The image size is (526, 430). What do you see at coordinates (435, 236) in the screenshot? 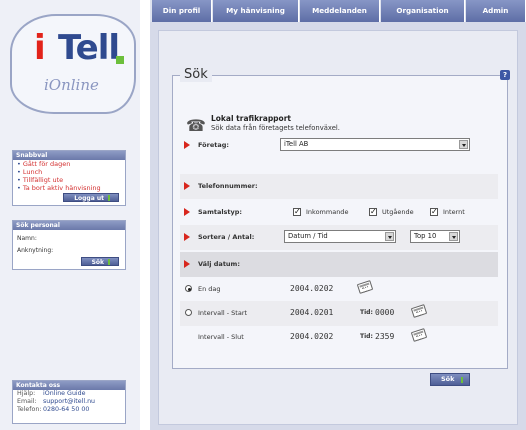
I see `antal-select: Top 10` at bounding box center [435, 236].